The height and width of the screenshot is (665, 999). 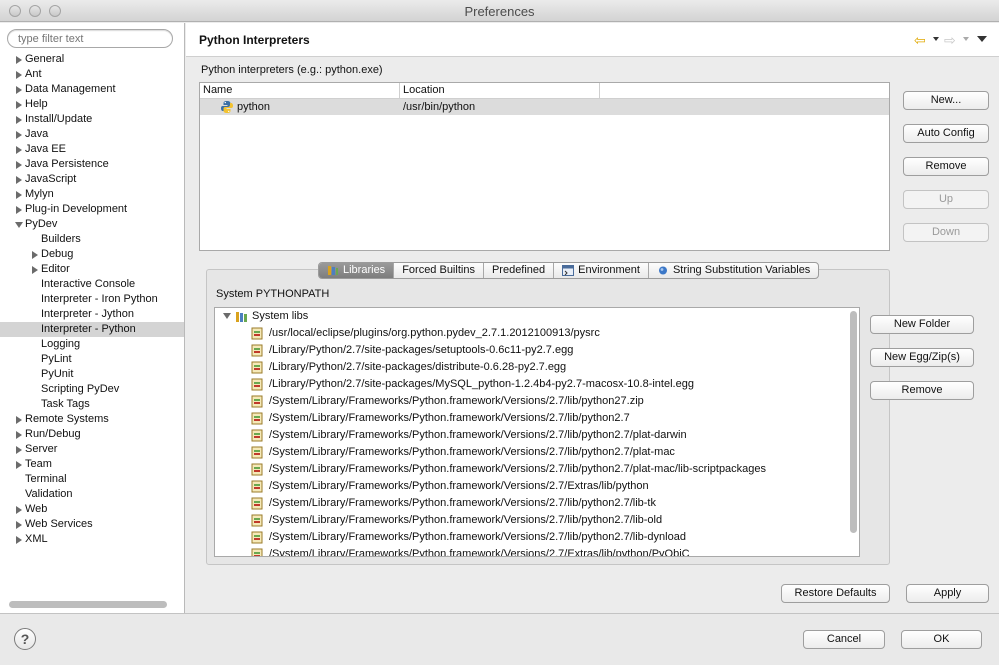 I want to click on sidebar-item: General, so click(x=92, y=59).